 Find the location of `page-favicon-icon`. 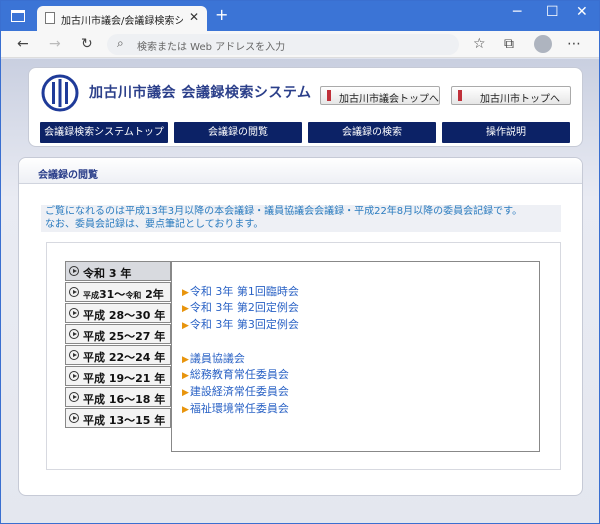

page-favicon-icon is located at coordinates (50, 18).